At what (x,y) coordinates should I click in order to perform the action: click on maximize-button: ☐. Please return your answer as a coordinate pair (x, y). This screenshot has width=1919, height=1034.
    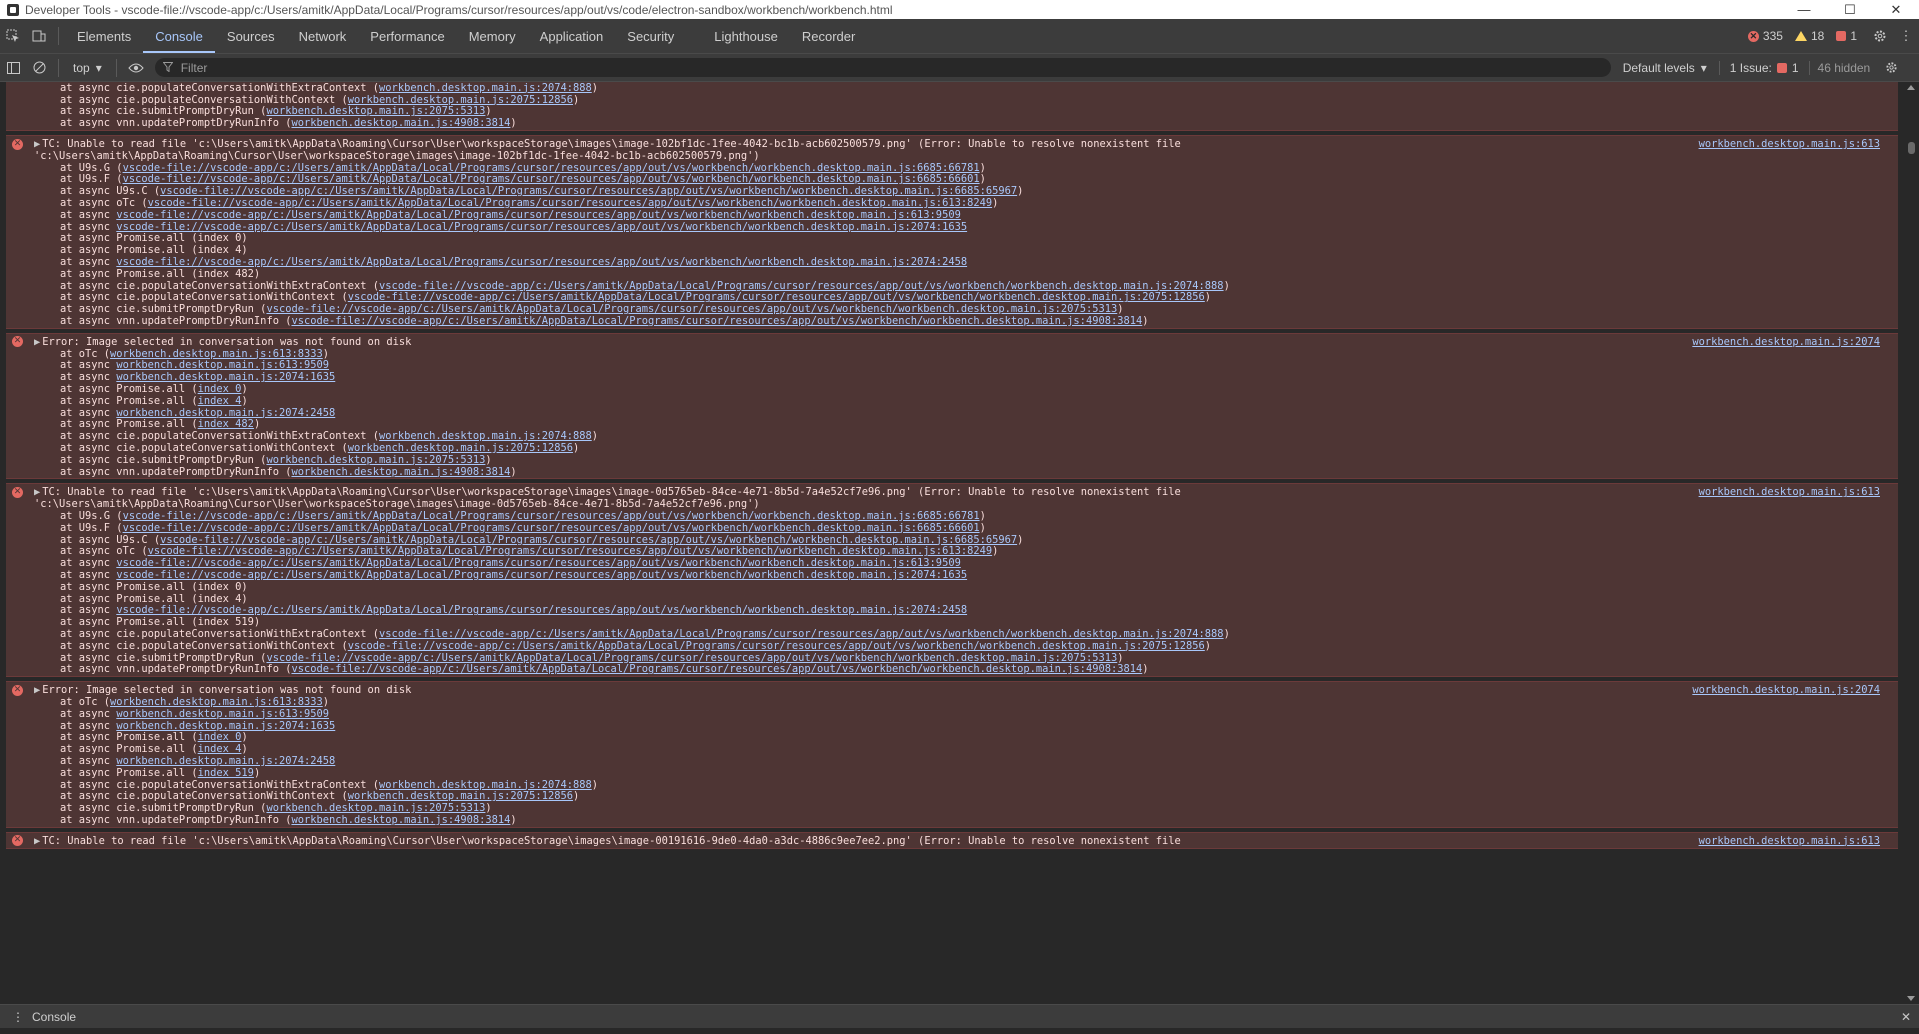
    Looking at the image, I should click on (1850, 9).